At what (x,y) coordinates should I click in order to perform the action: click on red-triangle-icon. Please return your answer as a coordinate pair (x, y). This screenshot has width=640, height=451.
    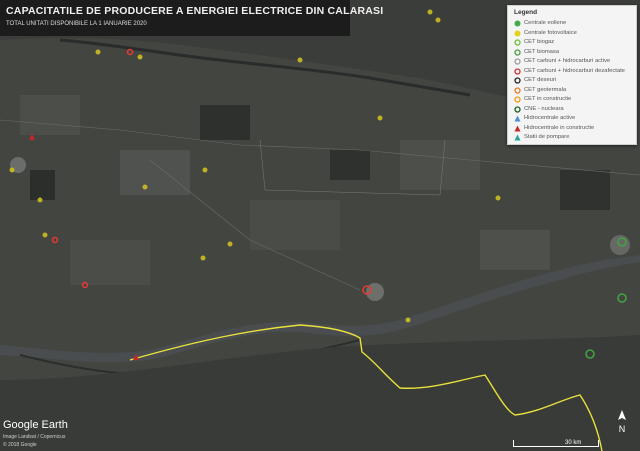
    Looking at the image, I should click on (517, 128).